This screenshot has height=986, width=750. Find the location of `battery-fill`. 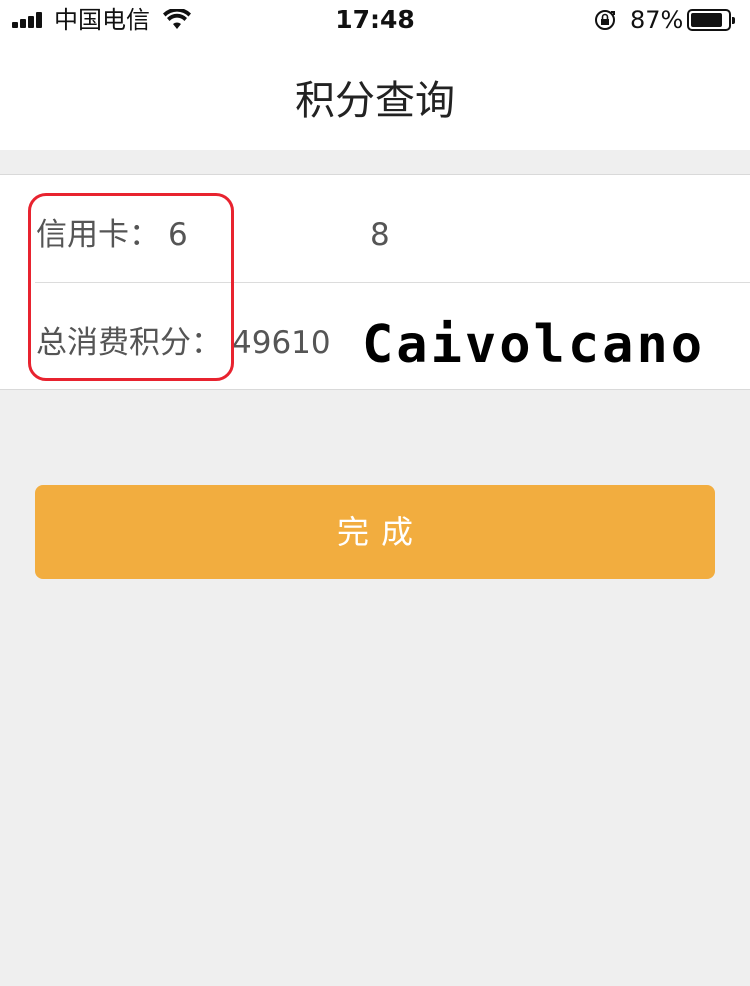

battery-fill is located at coordinates (706, 20).